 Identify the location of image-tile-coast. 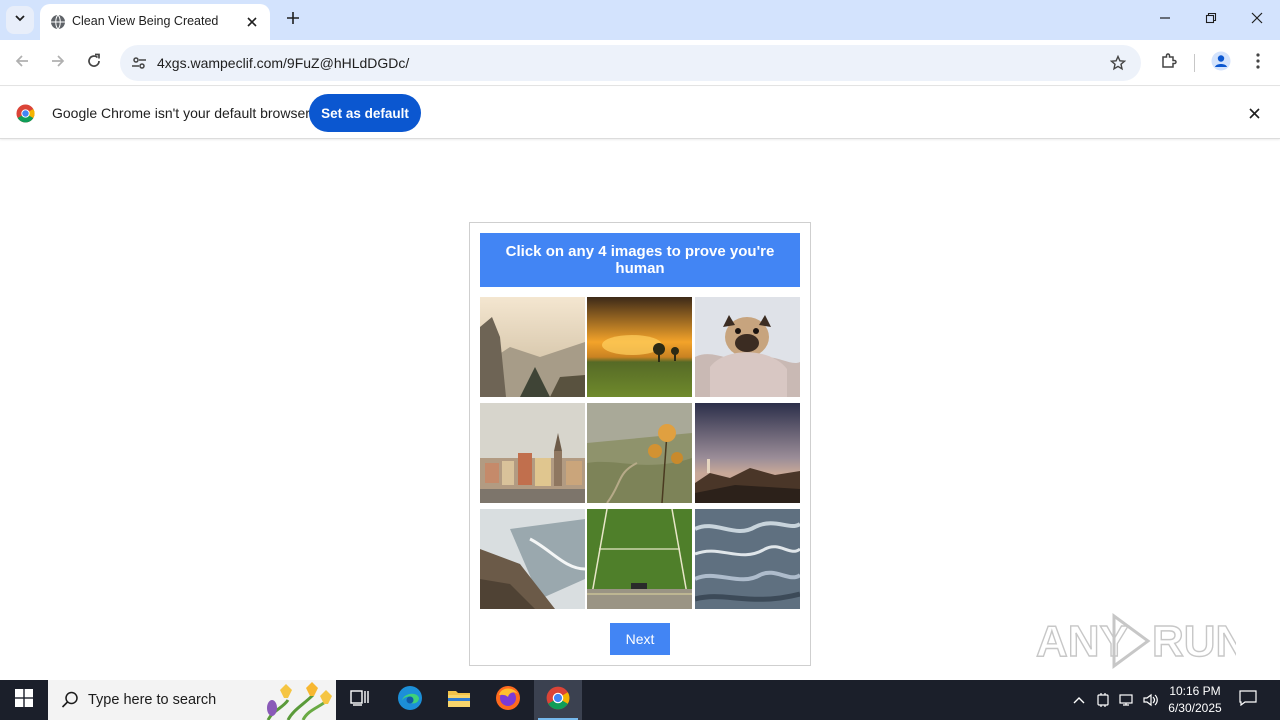
(532, 559).